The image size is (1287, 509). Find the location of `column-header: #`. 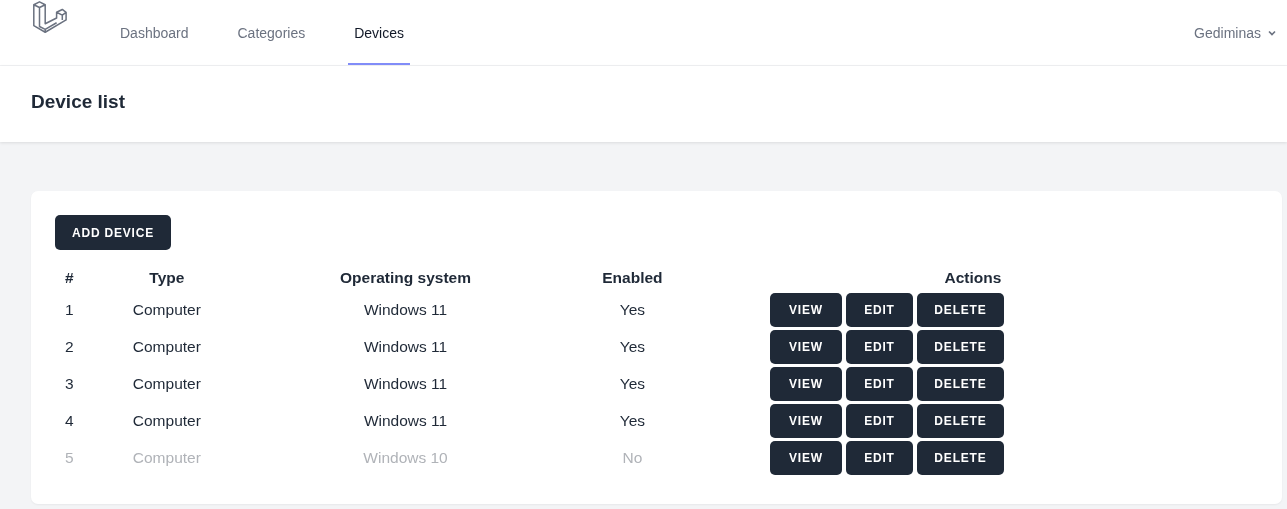

column-header: # is located at coordinates (69, 277).